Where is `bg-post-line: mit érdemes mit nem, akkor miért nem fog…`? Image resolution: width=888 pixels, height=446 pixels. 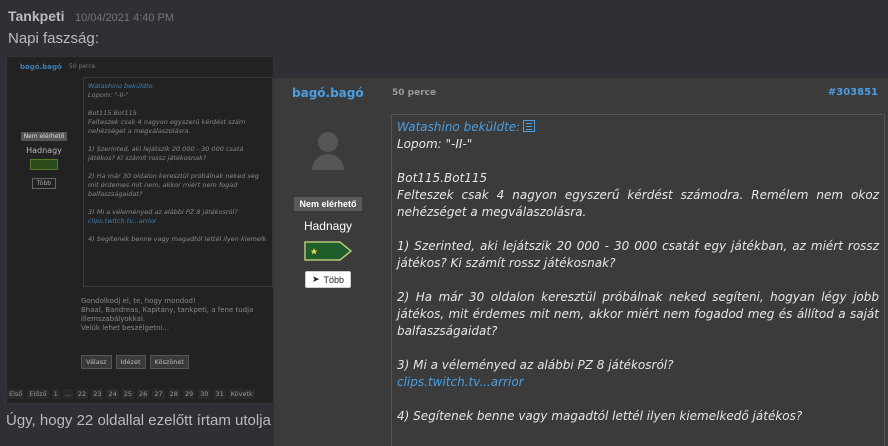
bg-post-line: mit érdemes mit nem, akkor miért nem fog… is located at coordinates (163, 185).